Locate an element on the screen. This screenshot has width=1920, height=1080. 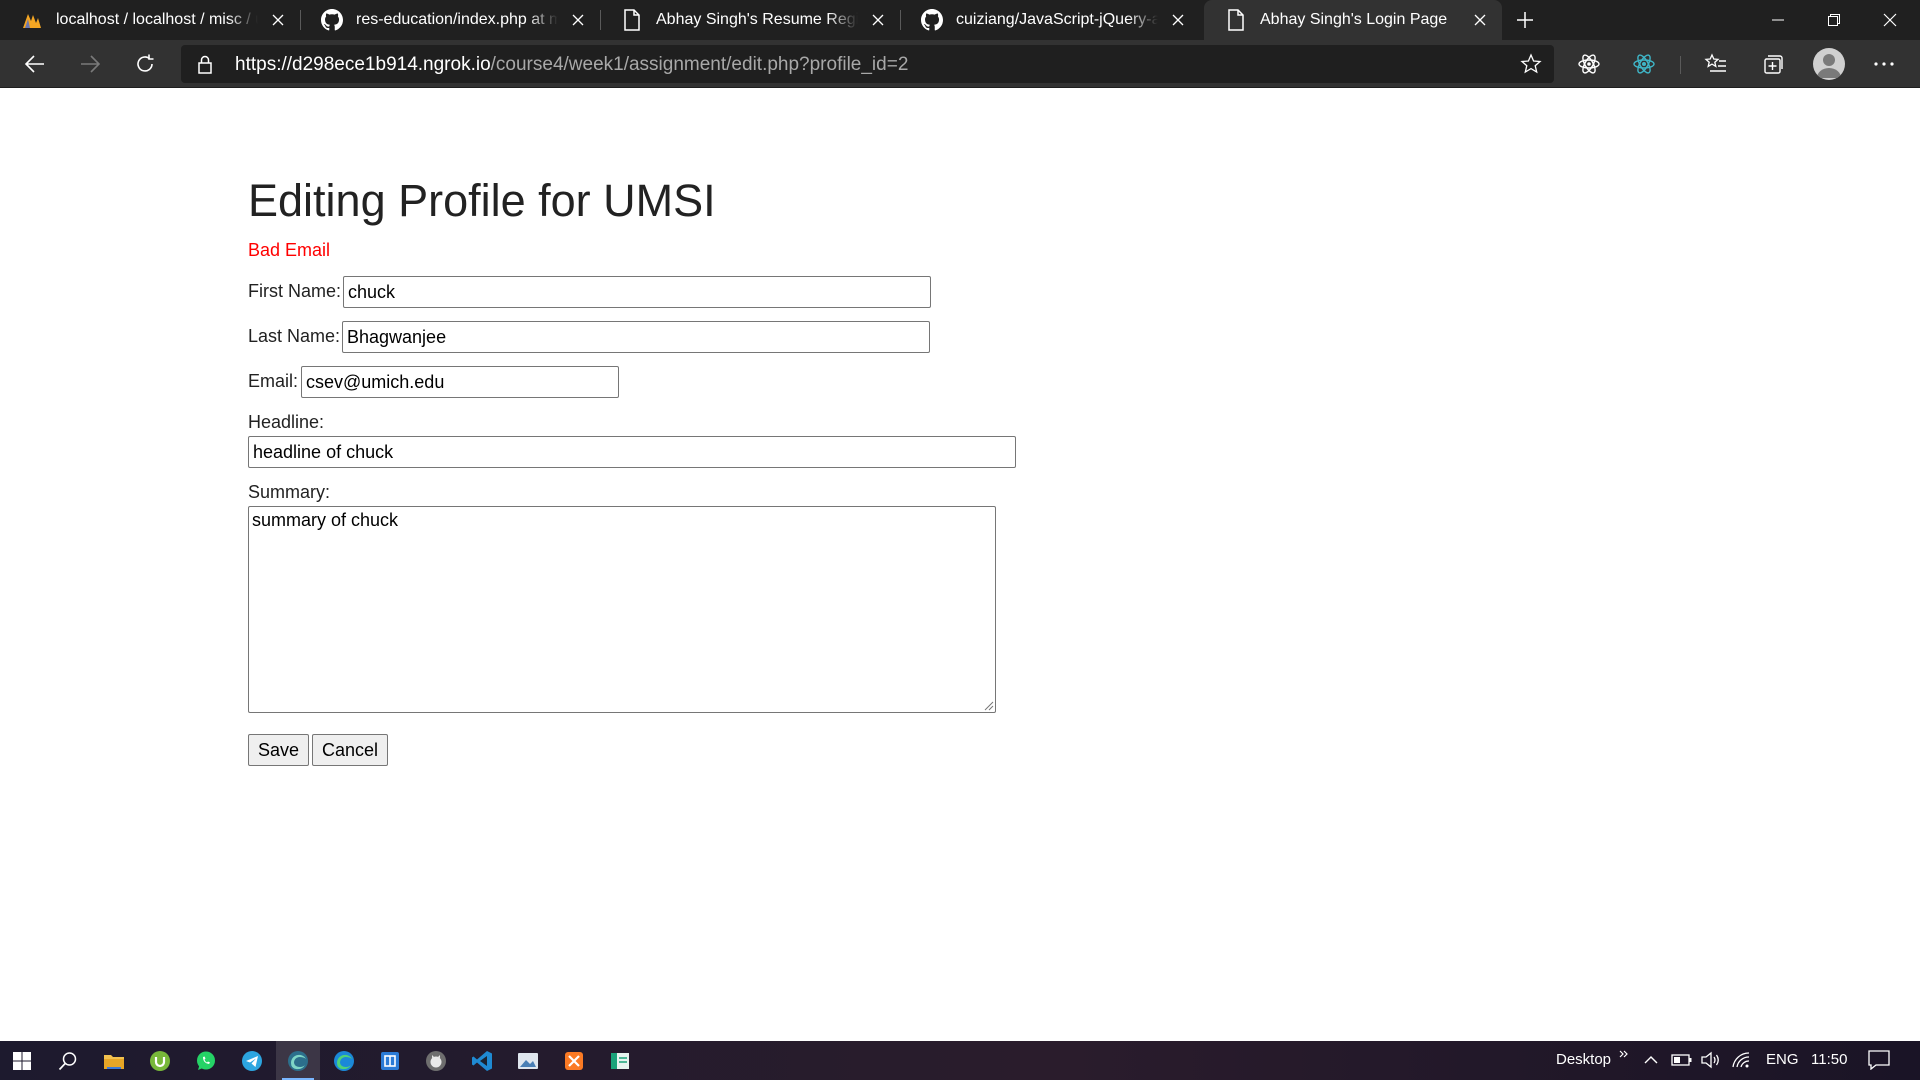
restore-button is located at coordinates (1834, 20).